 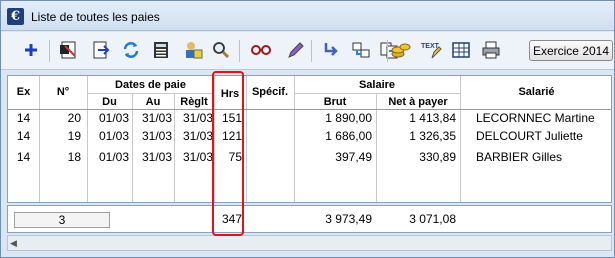 What do you see at coordinates (535, 118) in the screenshot?
I see `cell-salarie: LECORNNEC Martine` at bounding box center [535, 118].